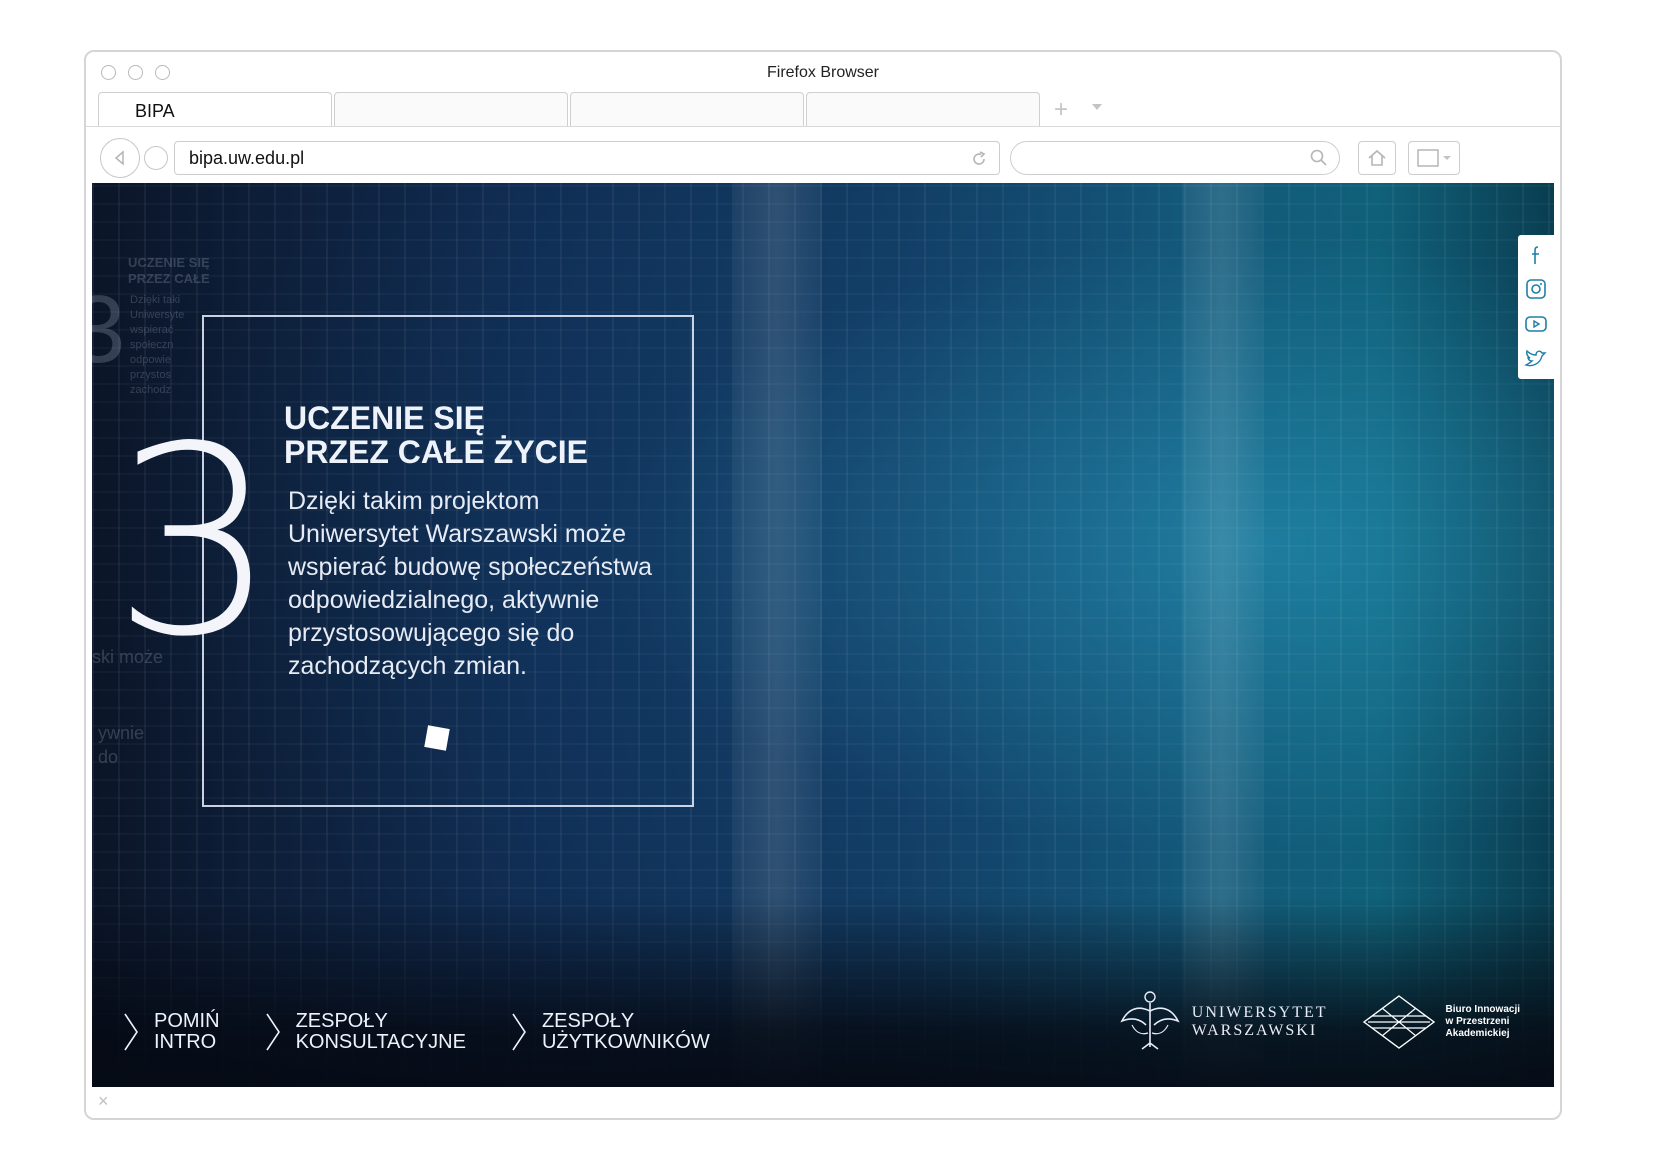 This screenshot has width=1654, height=1166. Describe the element at coordinates (1536, 289) in the screenshot. I see `instagram-icon` at that location.